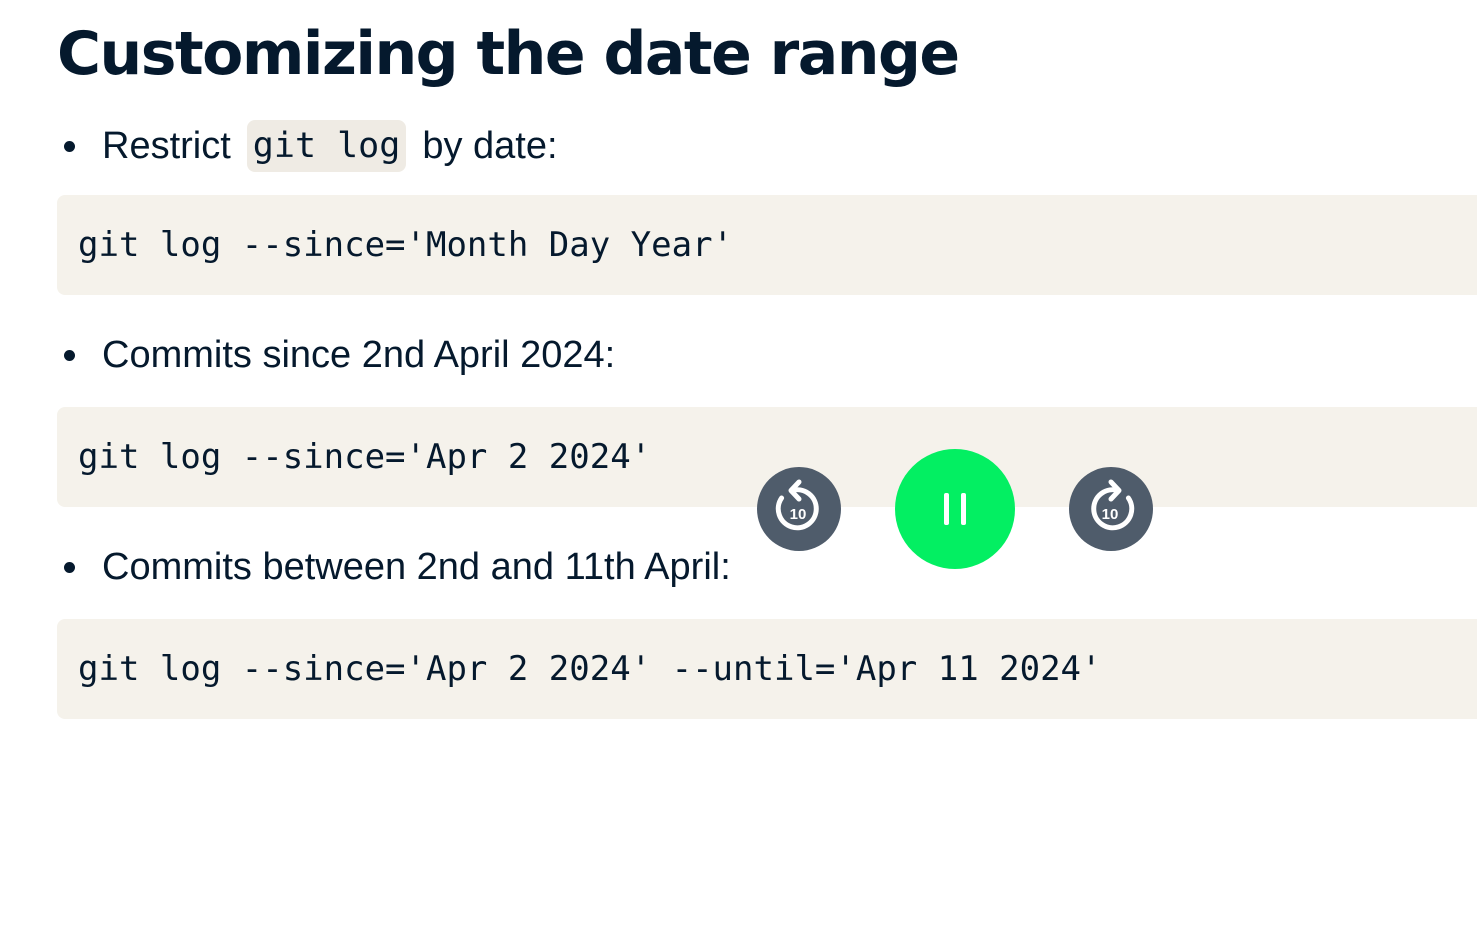  I want to click on code-line: git log --since='Apr 2 2024', so click(365, 457).